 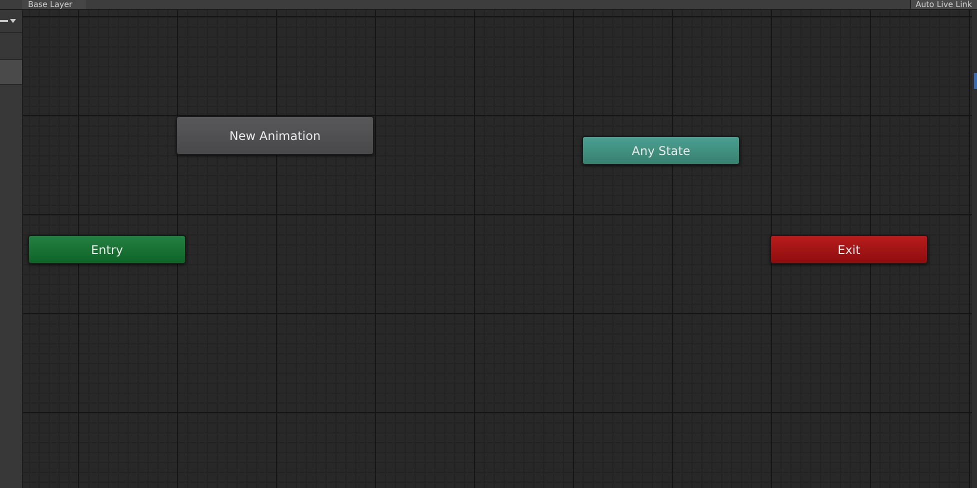 What do you see at coordinates (54, 4) in the screenshot?
I see `layer-breadcrumb: Base Layer` at bounding box center [54, 4].